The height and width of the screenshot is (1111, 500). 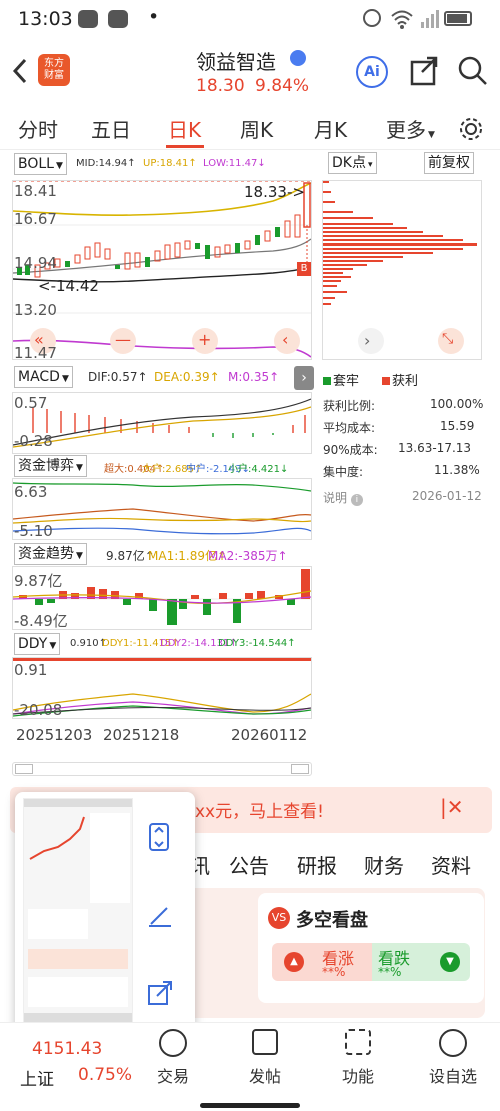 What do you see at coordinates (424, 71) in the screenshot?
I see `share-icon` at bounding box center [424, 71].